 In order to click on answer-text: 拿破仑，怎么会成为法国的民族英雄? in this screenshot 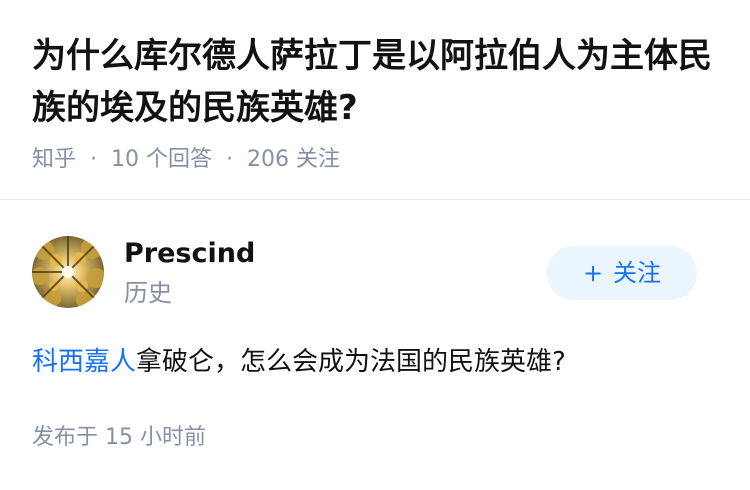, I will do `click(351, 362)`.